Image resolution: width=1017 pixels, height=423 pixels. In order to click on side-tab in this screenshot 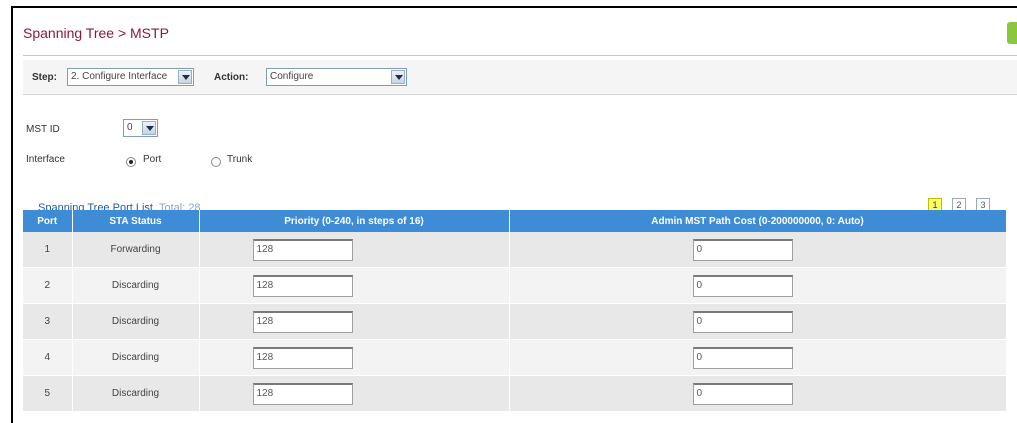, I will do `click(1012, 33)`.